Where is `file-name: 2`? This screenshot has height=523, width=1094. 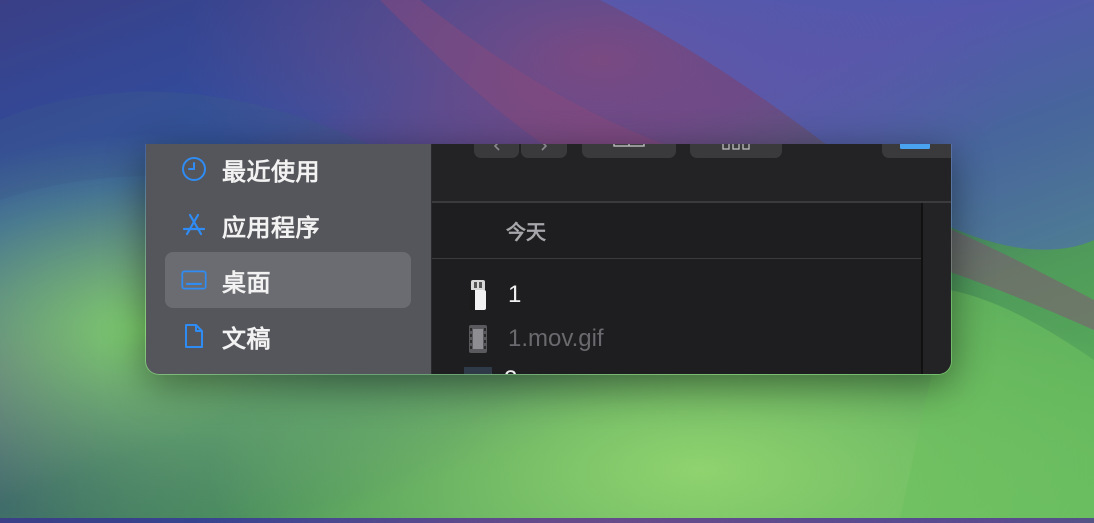
file-name: 2 is located at coordinates (510, 370).